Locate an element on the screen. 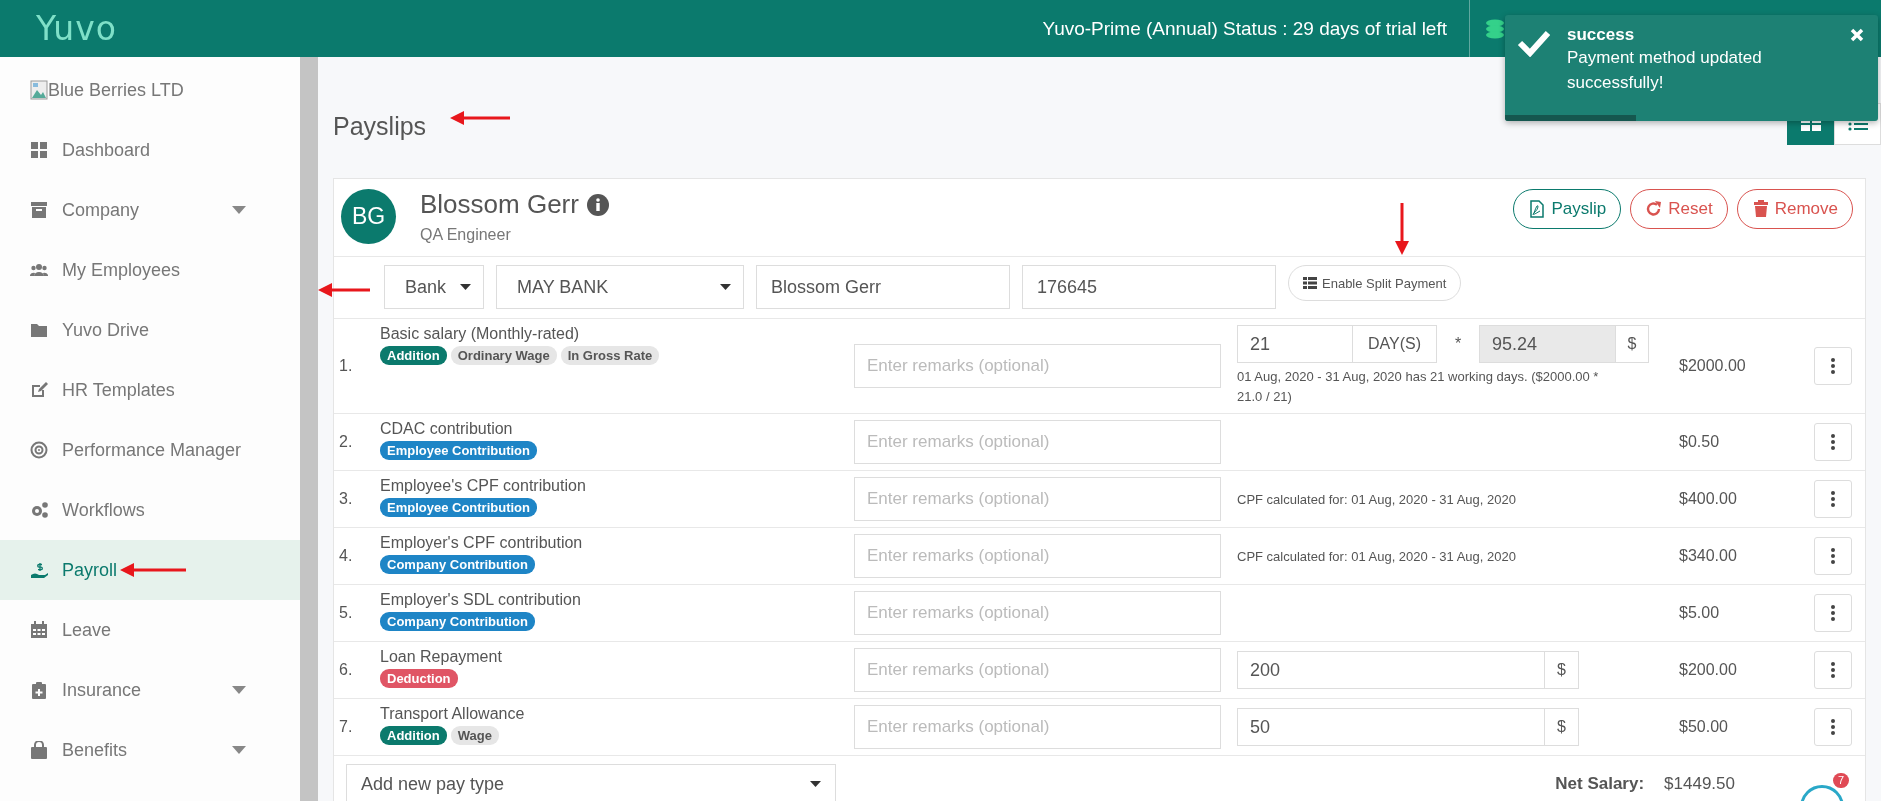  pay-item-tag: Wage is located at coordinates (474, 735).